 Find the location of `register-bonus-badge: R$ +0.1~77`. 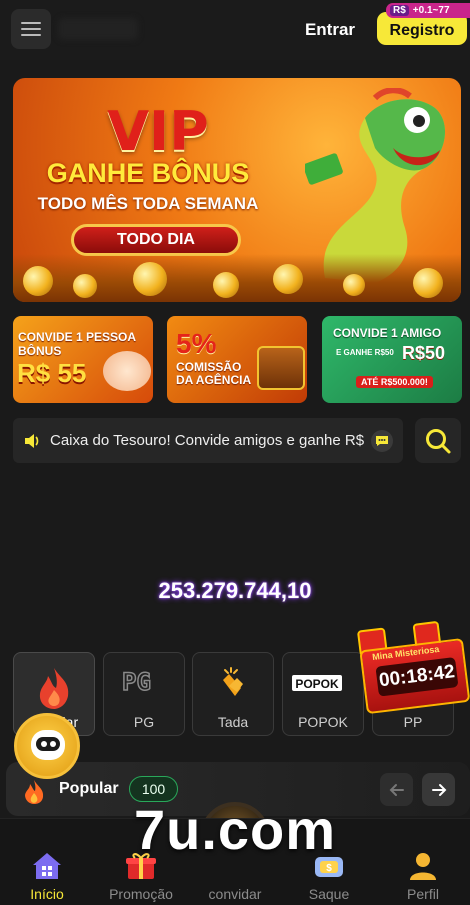

register-bonus-badge: R$ +0.1~77 is located at coordinates (428, 10).